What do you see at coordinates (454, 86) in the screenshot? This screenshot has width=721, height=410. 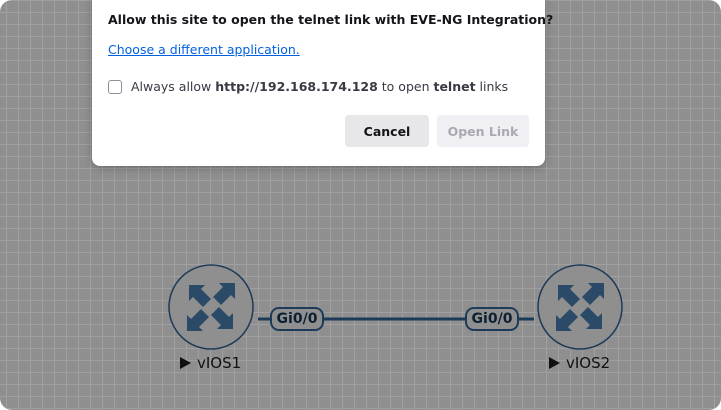 I see `always-allow-protocol: telnet` at bounding box center [454, 86].